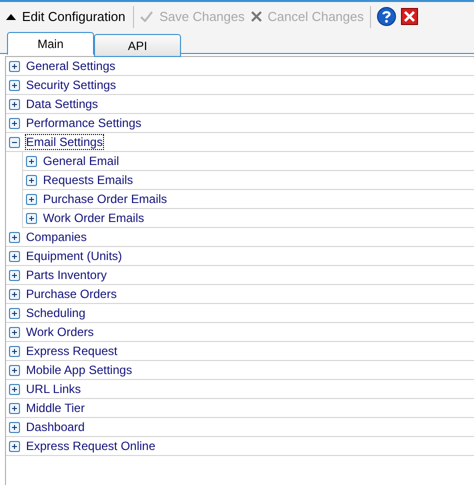  Describe the element at coordinates (55, 427) in the screenshot. I see `tree-item: Dashboard` at that location.